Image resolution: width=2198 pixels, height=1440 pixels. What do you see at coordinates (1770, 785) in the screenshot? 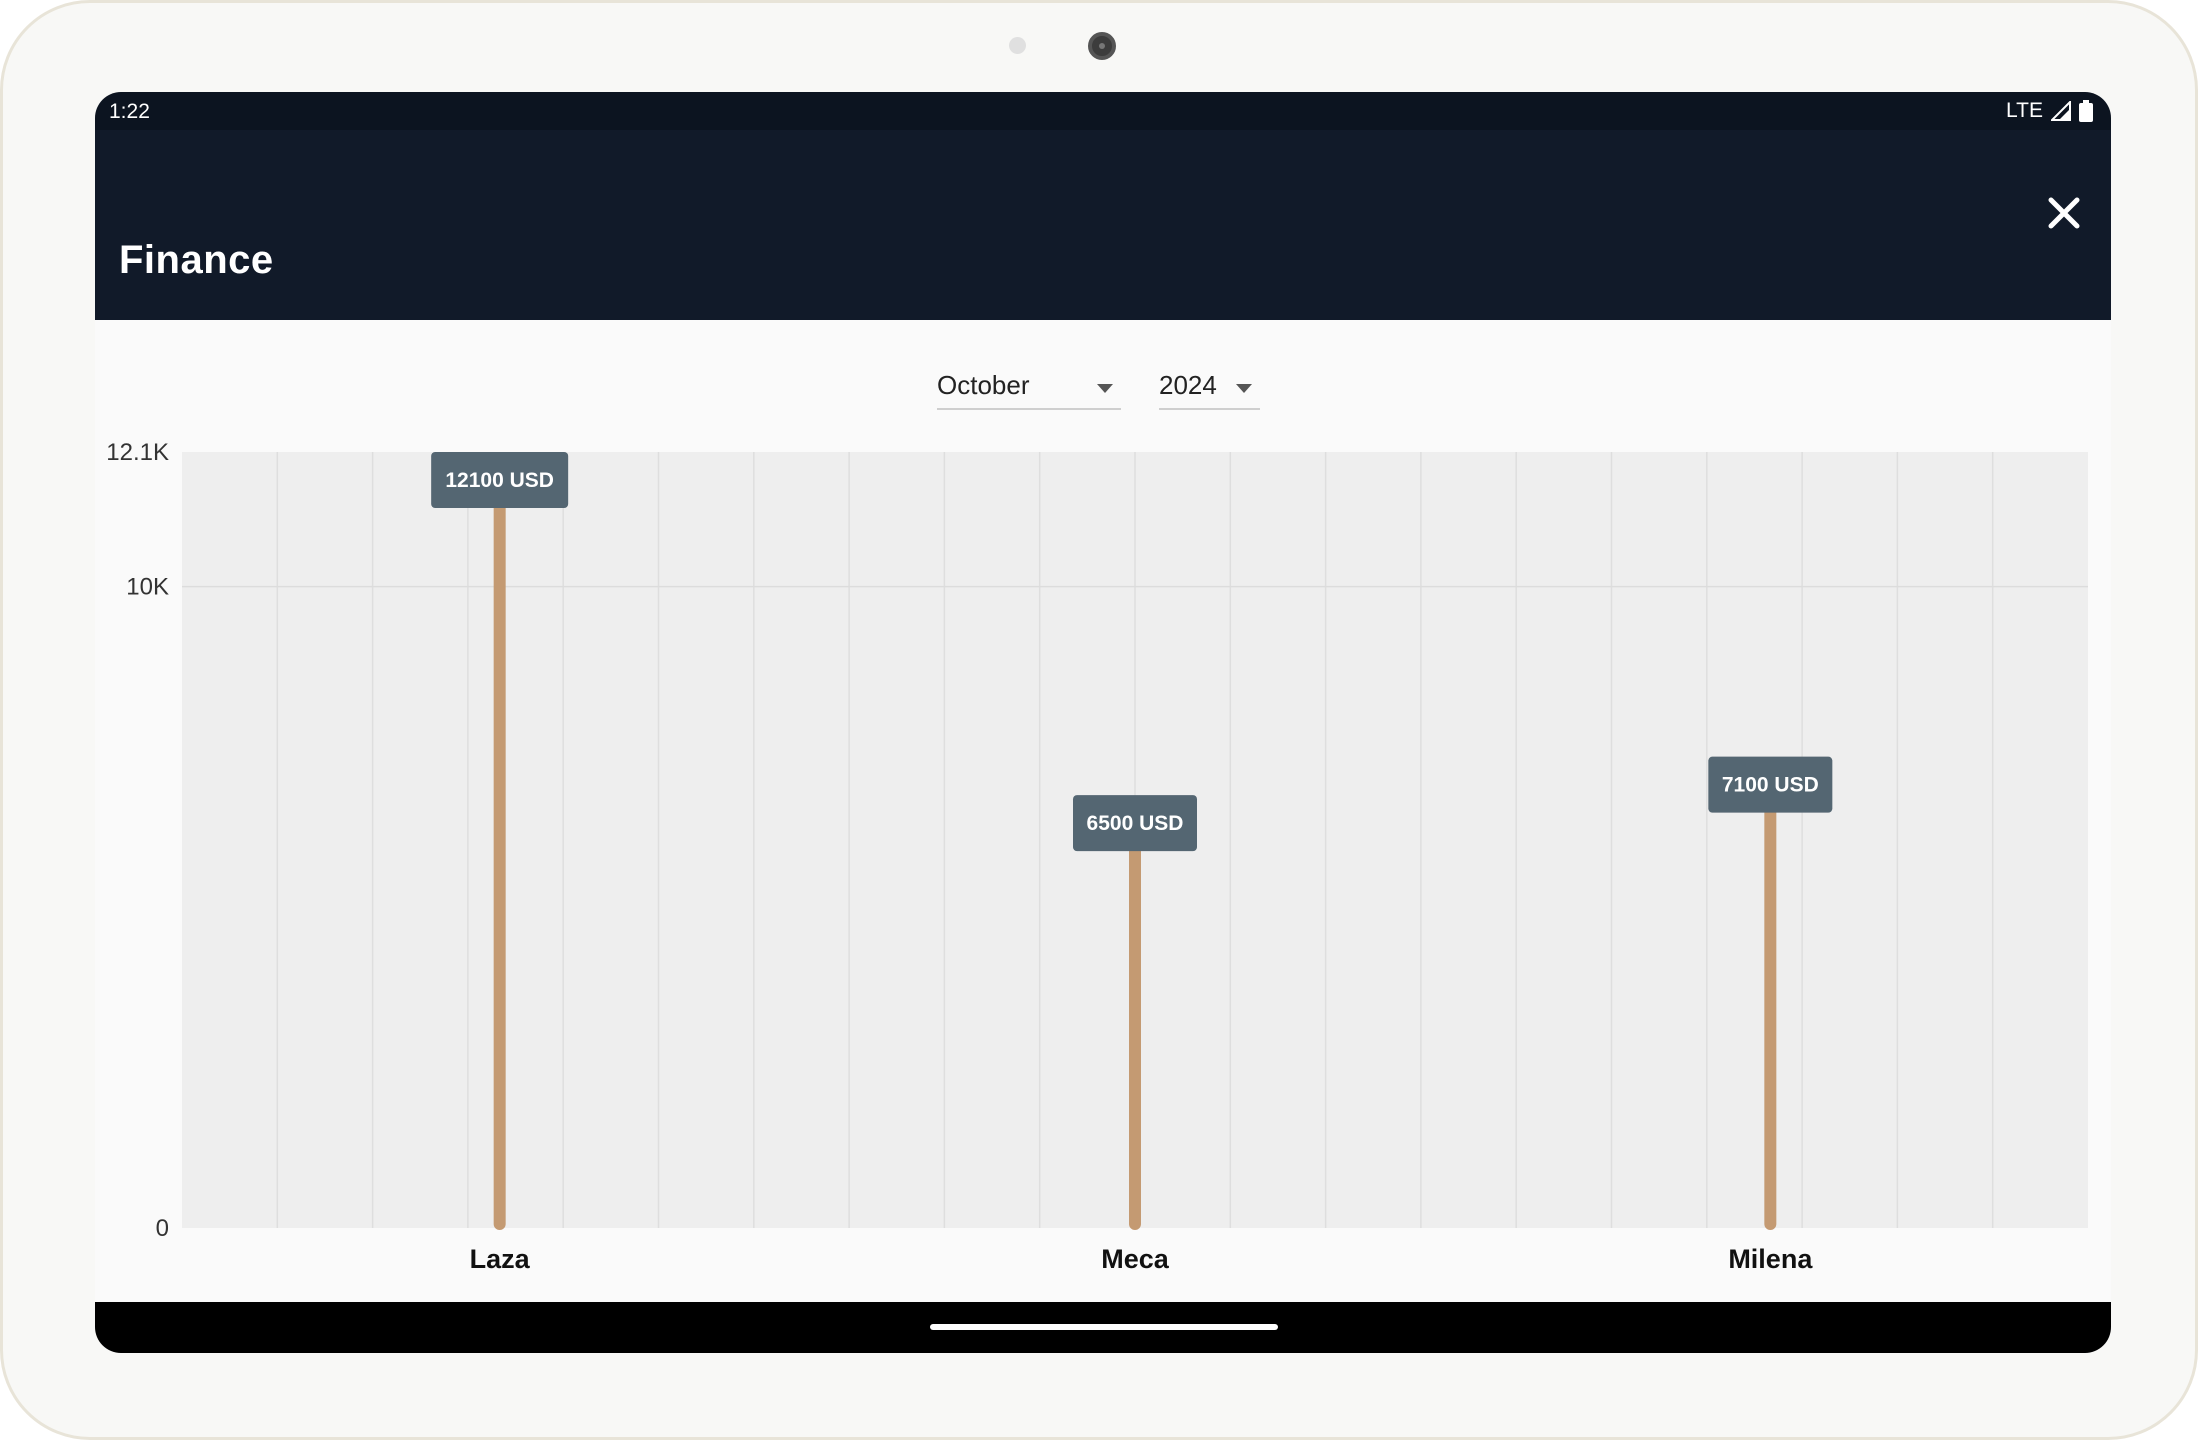
I see `value-label: 7100 USD` at bounding box center [1770, 785].